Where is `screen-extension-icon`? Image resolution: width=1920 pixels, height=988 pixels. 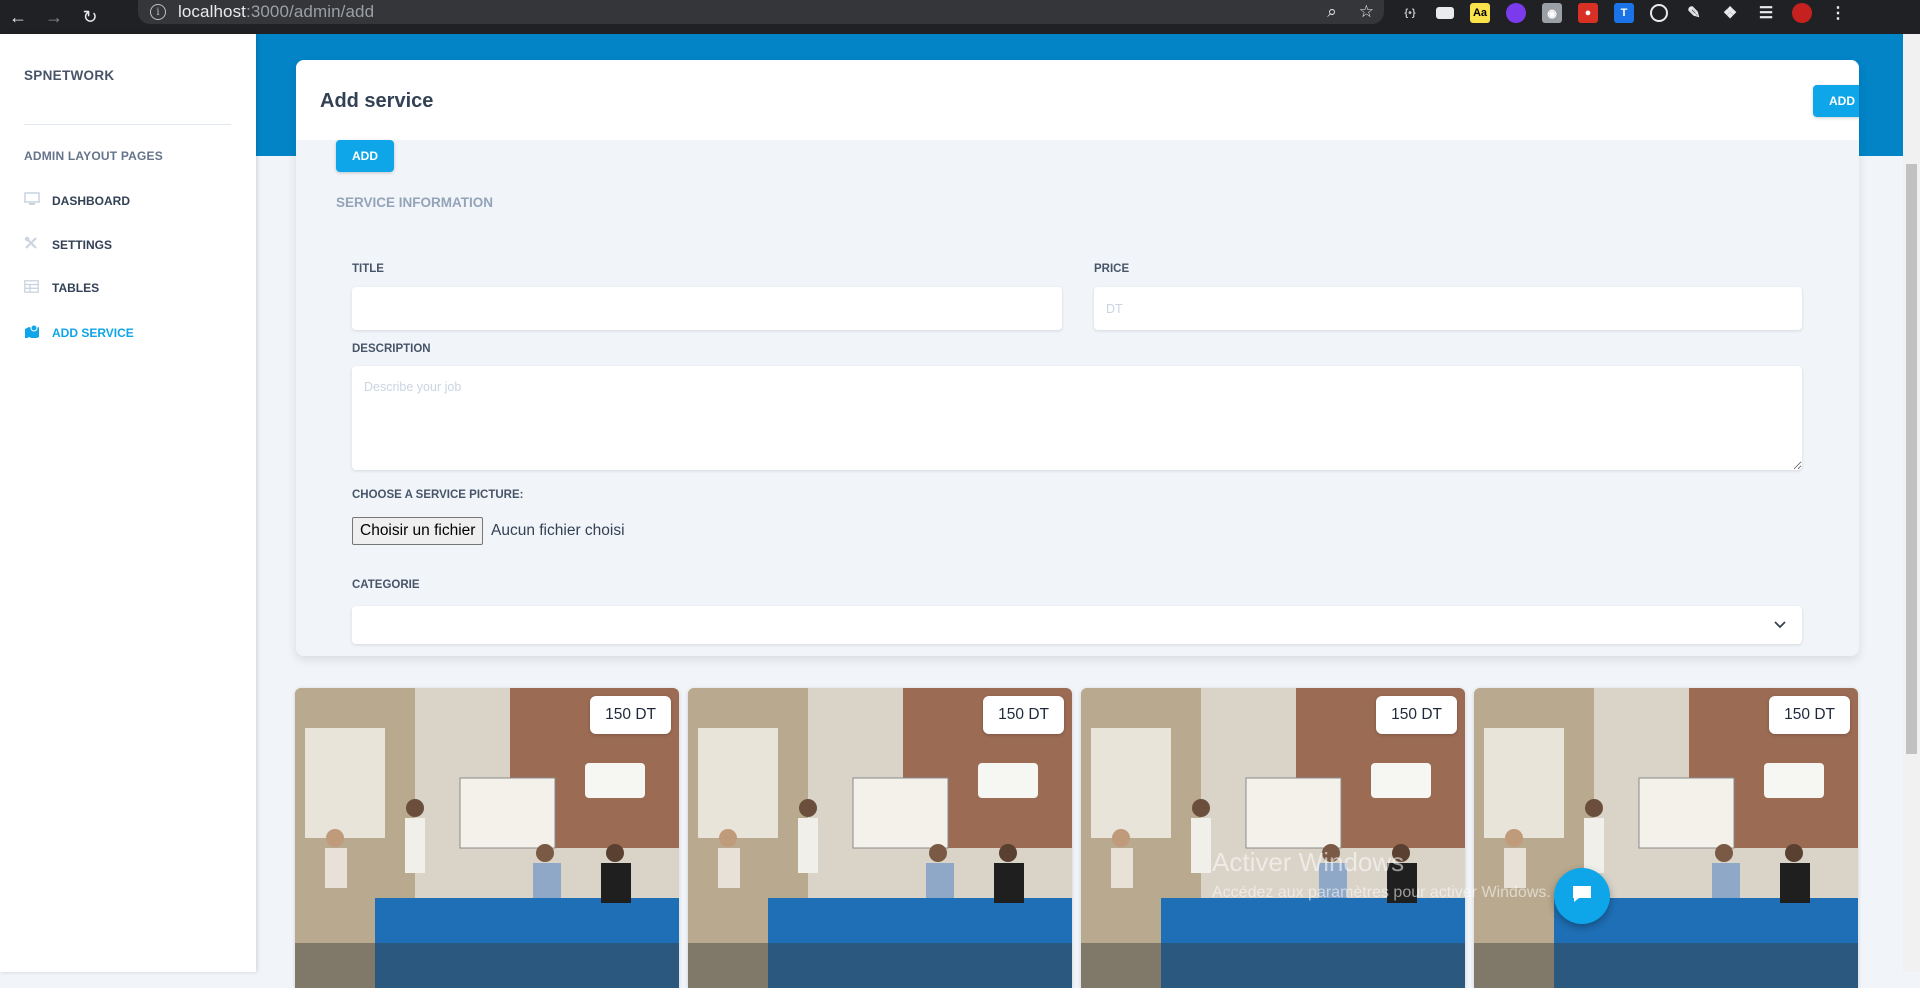 screen-extension-icon is located at coordinates (1445, 13).